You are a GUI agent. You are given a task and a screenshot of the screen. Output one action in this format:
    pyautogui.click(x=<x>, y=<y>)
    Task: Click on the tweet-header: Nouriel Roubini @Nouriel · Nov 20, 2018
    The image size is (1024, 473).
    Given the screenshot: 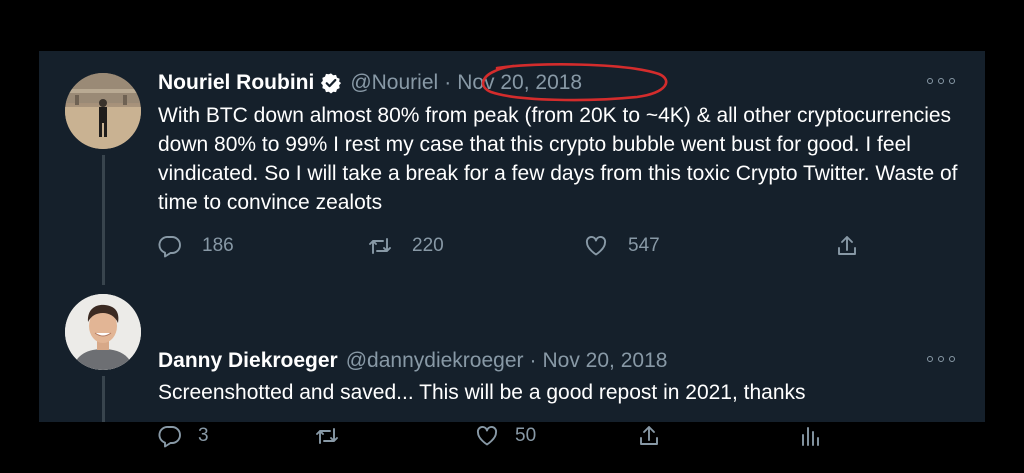 What is the action you would take?
    pyautogui.click(x=370, y=83)
    